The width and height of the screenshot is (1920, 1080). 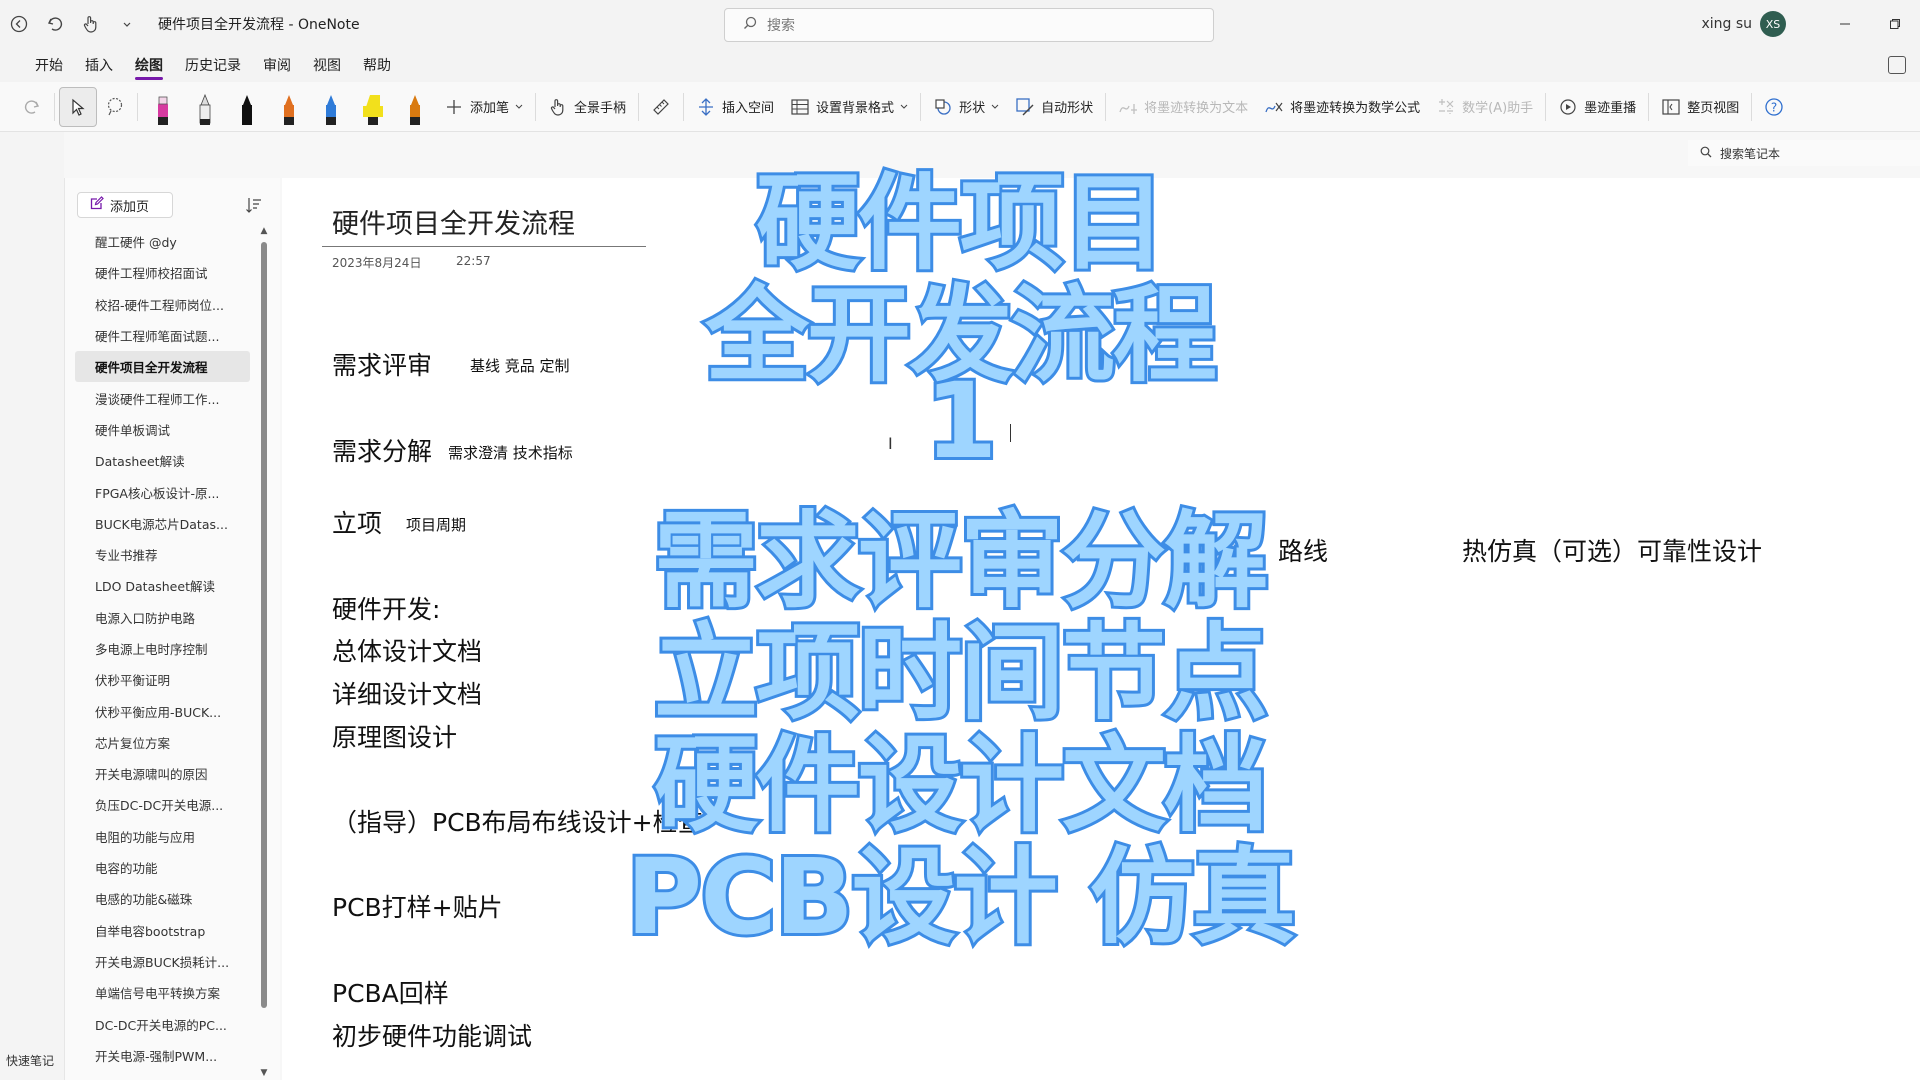 I want to click on add-page-button: 添加页, so click(x=125, y=205).